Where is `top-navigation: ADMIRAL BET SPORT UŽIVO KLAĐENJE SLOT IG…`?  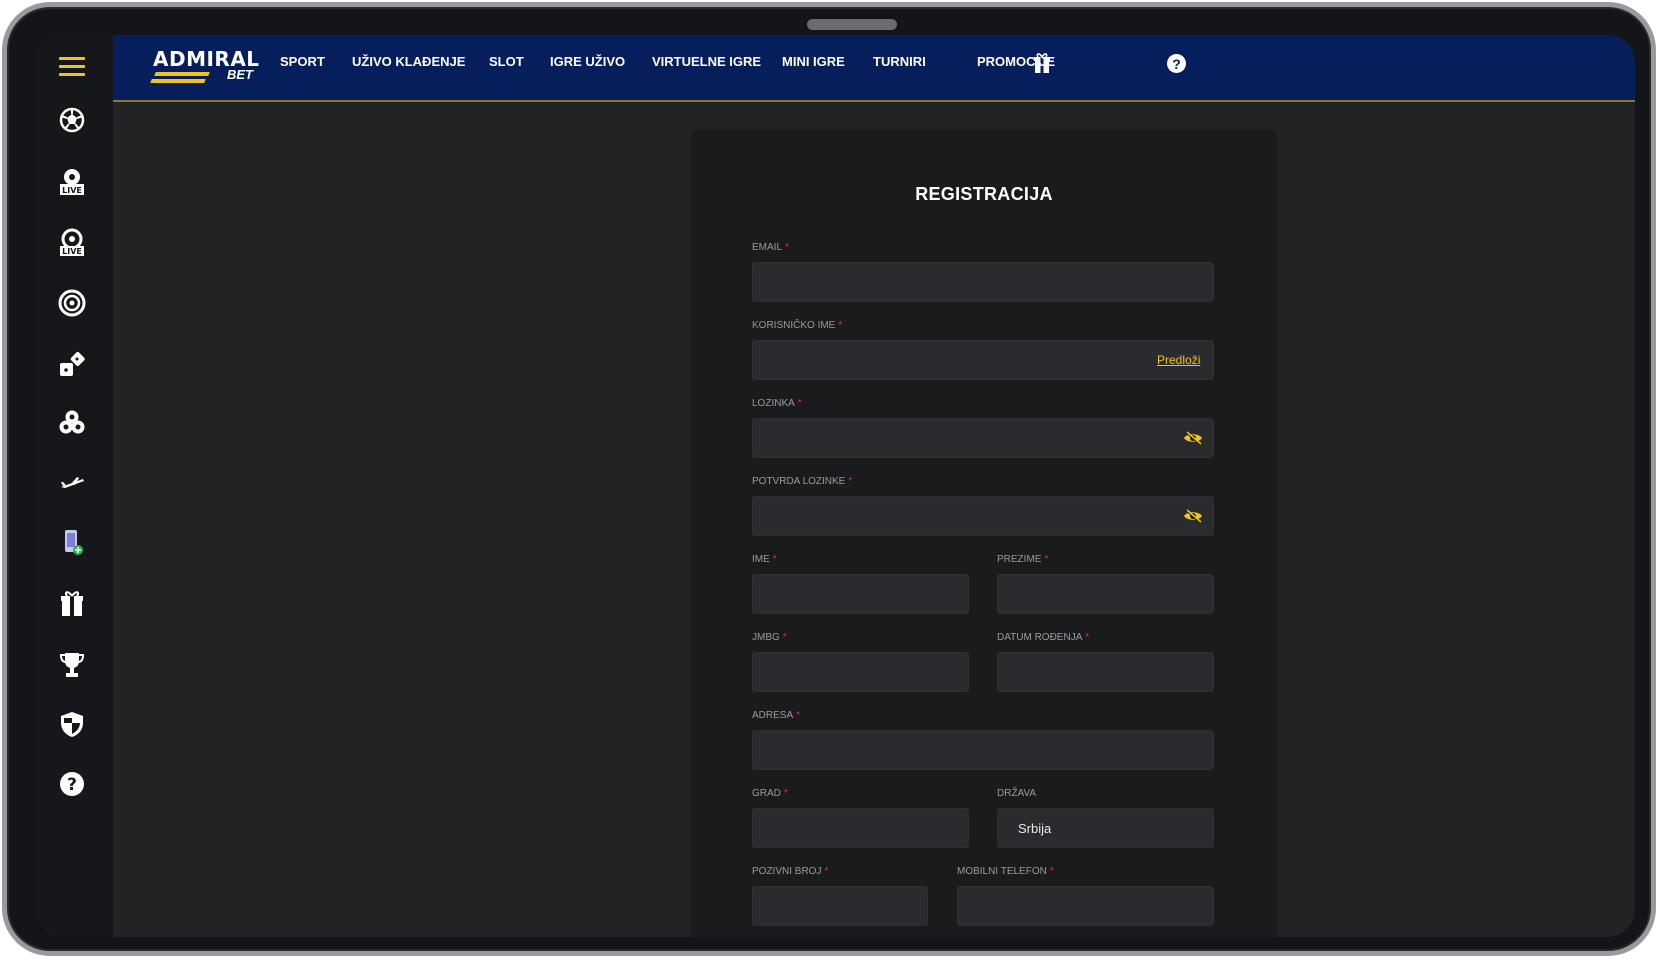 top-navigation: ADMIRAL BET SPORT UŽIVO KLAĐENJE SLOT IG… is located at coordinates (874, 68).